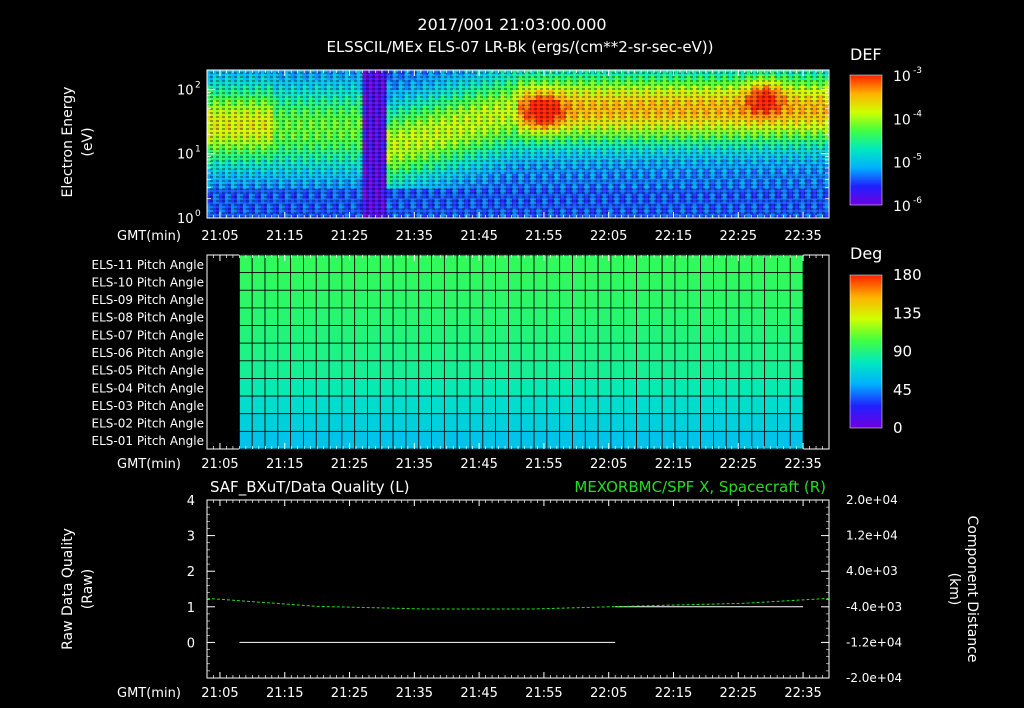 The image size is (1024, 708). Describe the element at coordinates (802, 464) in the screenshot. I see `time-tick-label: 22:35` at that location.